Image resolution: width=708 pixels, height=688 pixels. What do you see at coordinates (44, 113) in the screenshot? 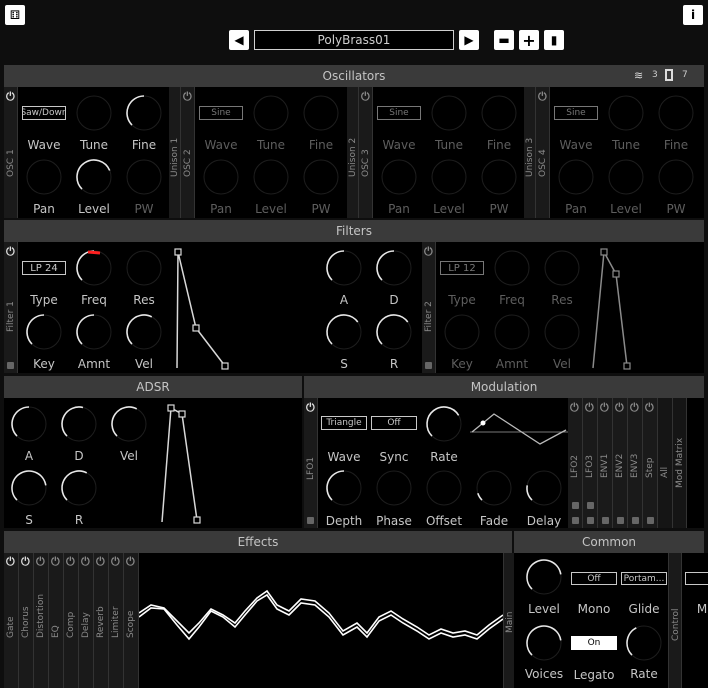
I see `osc-wave-select-1: Saw/Down` at bounding box center [44, 113].